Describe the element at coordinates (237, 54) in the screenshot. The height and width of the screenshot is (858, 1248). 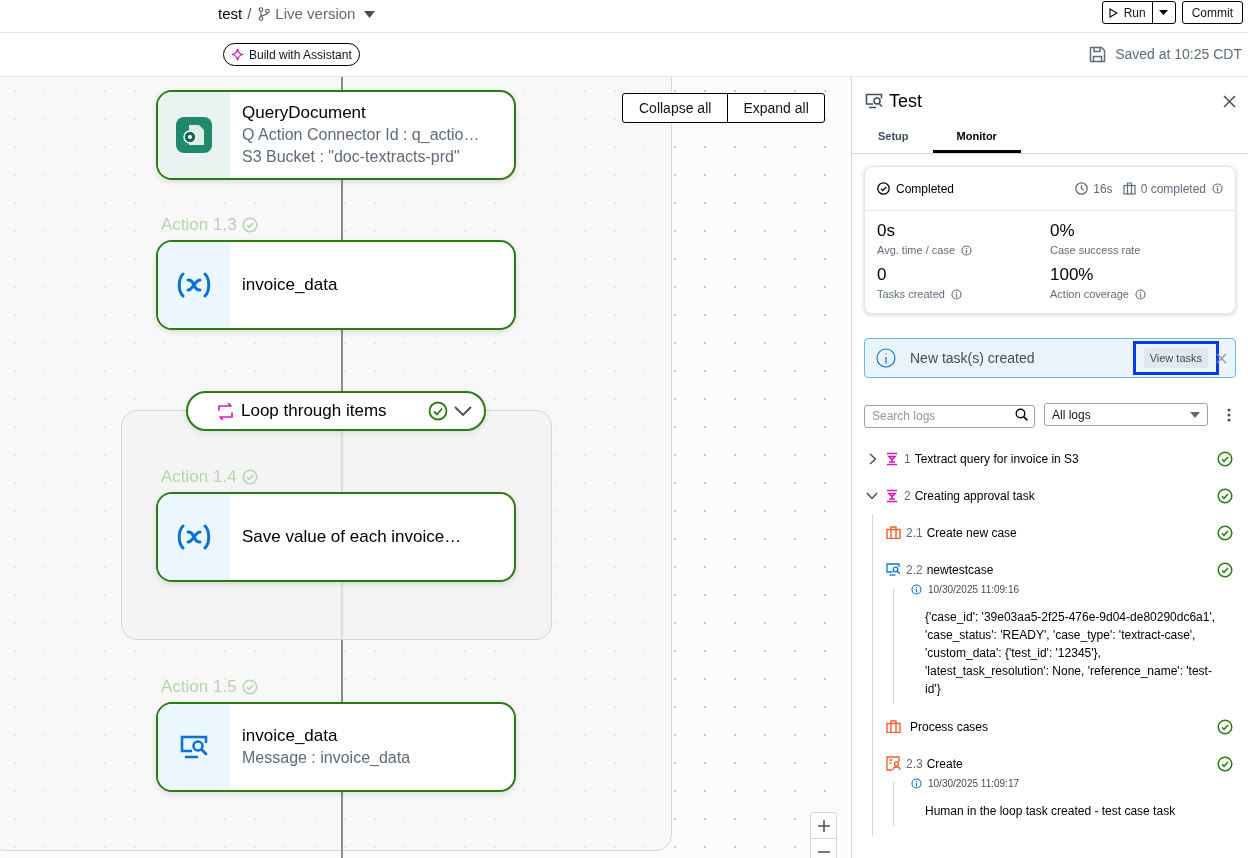
I see `sparkle-icon` at that location.